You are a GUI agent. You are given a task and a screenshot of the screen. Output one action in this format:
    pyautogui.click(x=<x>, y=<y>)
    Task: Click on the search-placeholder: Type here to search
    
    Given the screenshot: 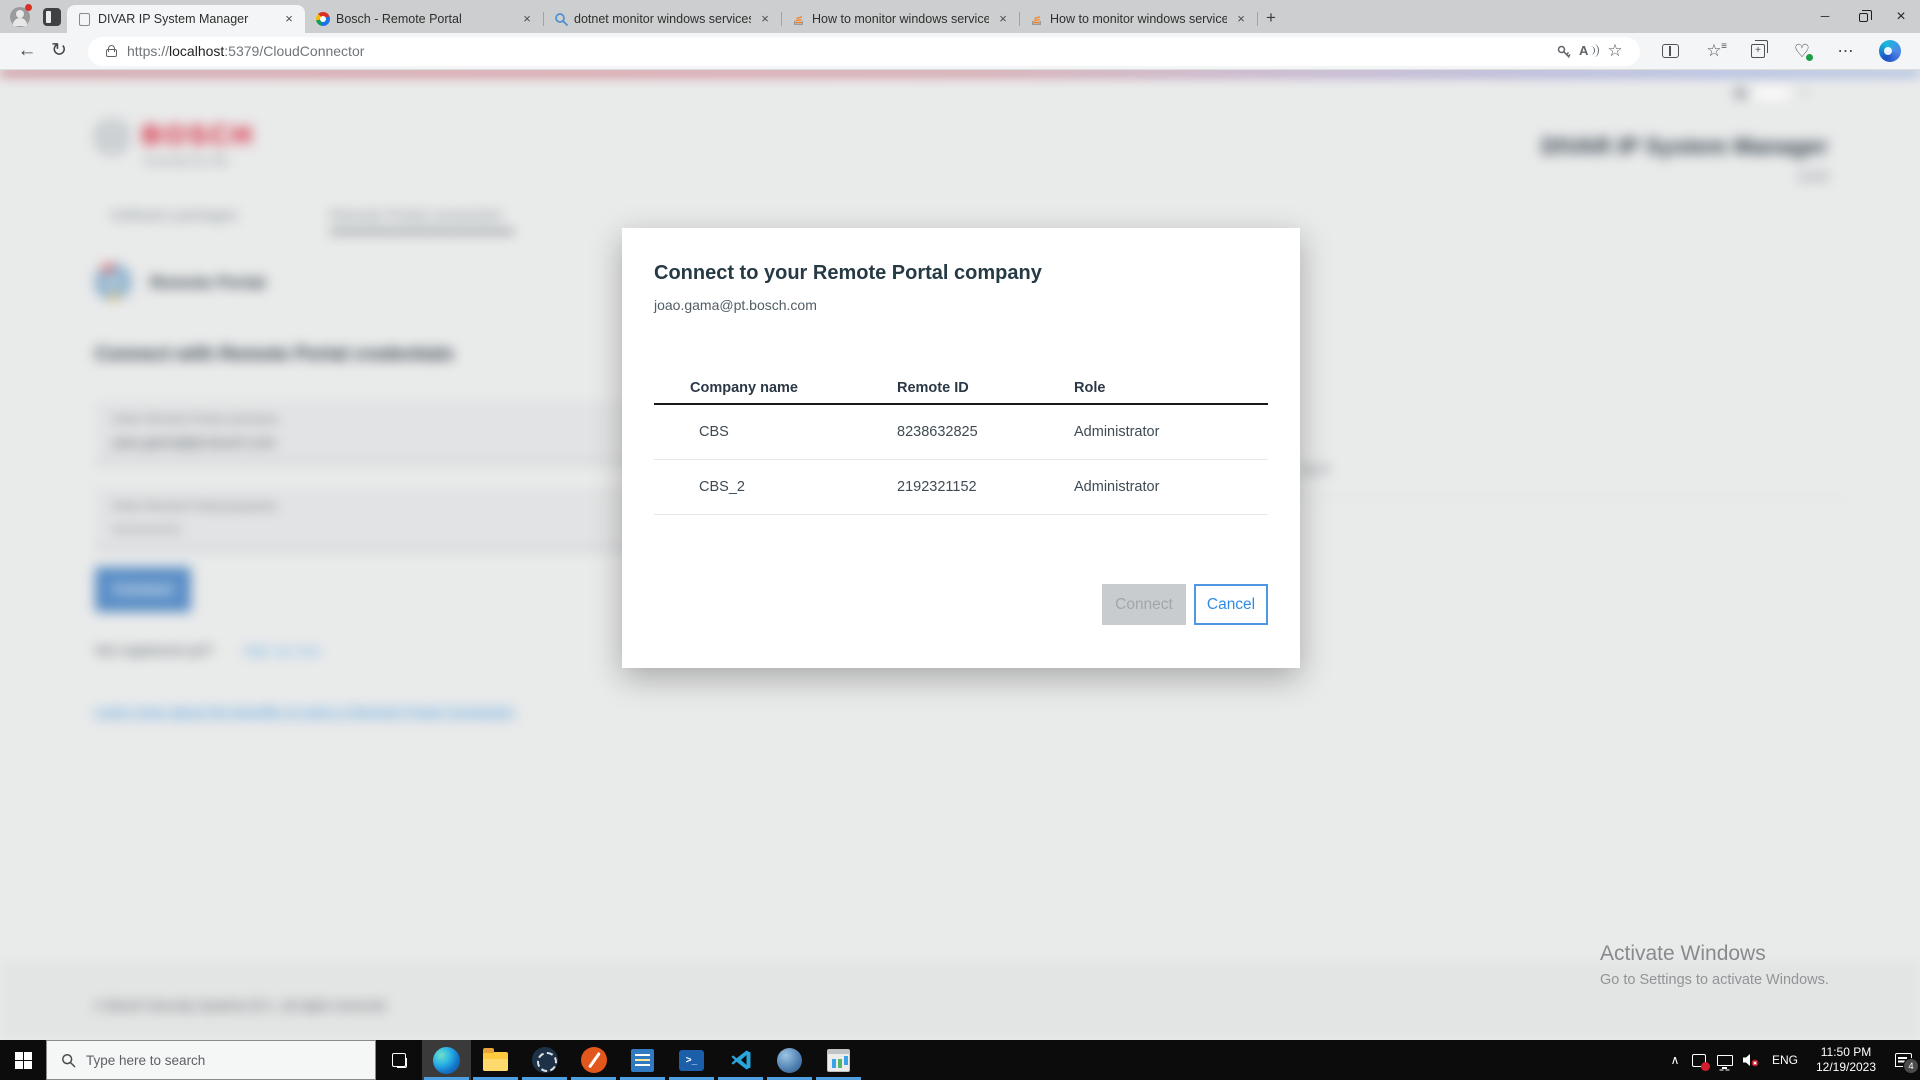 What is the action you would take?
    pyautogui.click(x=146, y=1060)
    